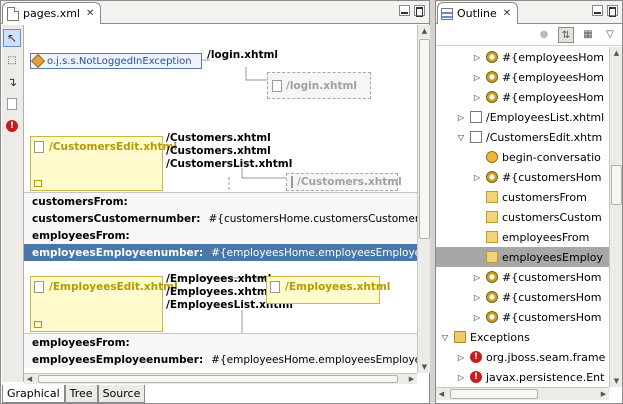 This screenshot has height=404, width=623. Describe the element at coordinates (610, 35) in the screenshot. I see `view-menu-icon: ▽` at that location.